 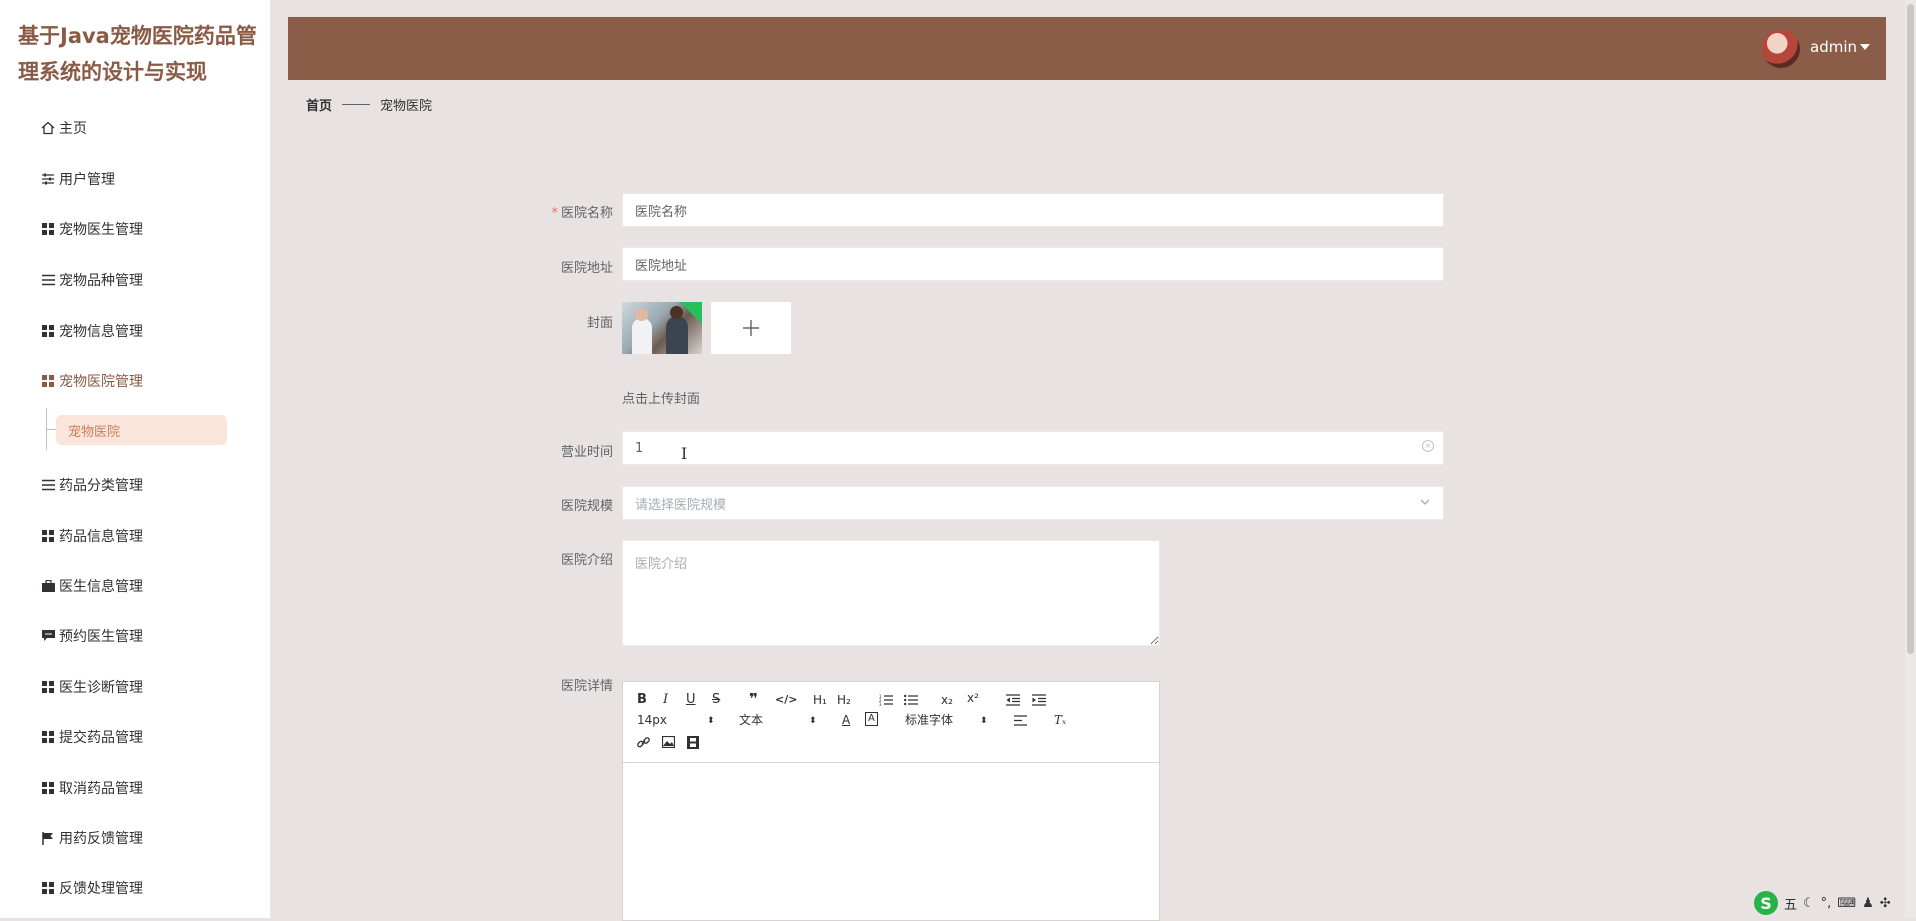 I want to click on indent-icon, so click(x=1039, y=700).